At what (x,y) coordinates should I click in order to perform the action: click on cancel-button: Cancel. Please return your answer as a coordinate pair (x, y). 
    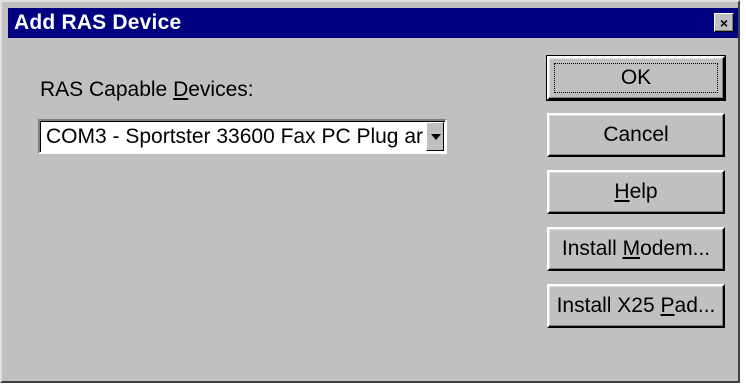
    Looking at the image, I should click on (636, 135).